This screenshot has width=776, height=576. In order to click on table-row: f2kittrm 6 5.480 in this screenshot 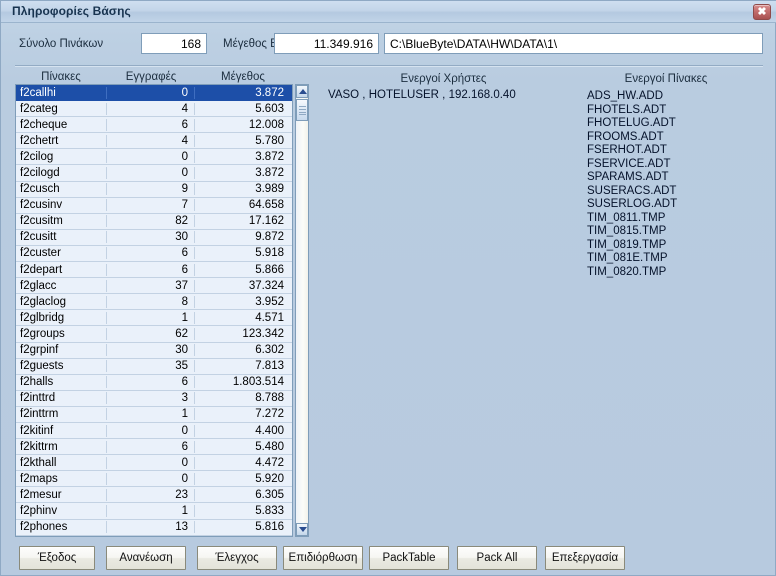, I will do `click(154, 447)`.